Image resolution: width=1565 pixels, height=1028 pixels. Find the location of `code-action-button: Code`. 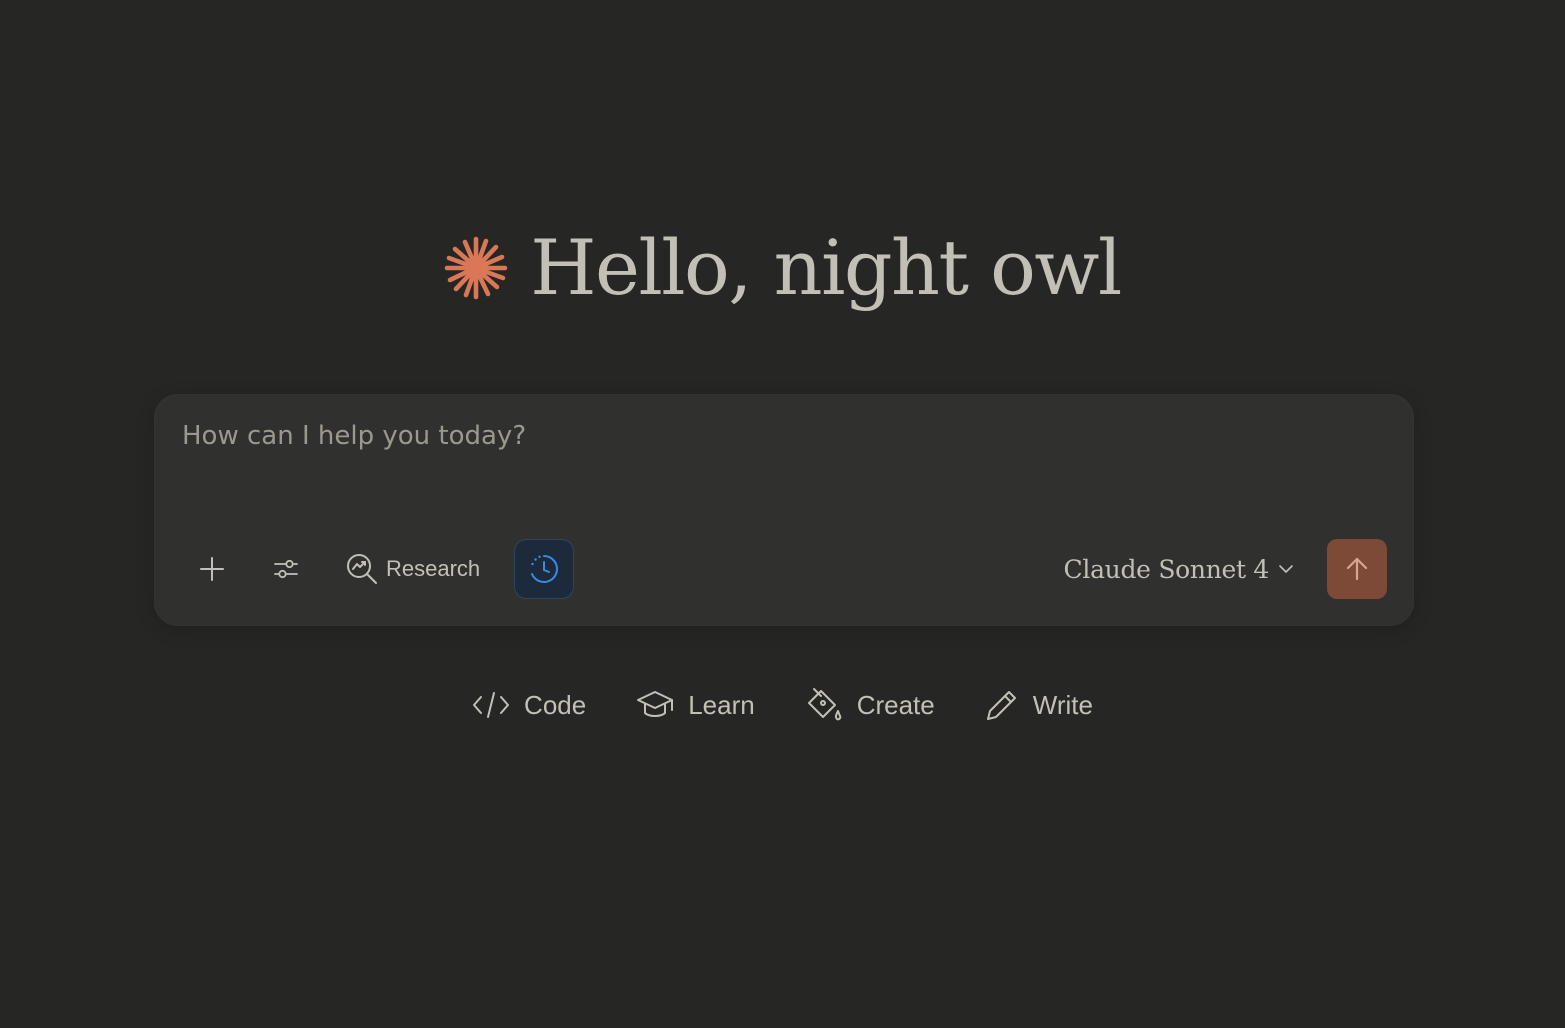

code-action-button: Code is located at coordinates (529, 705).